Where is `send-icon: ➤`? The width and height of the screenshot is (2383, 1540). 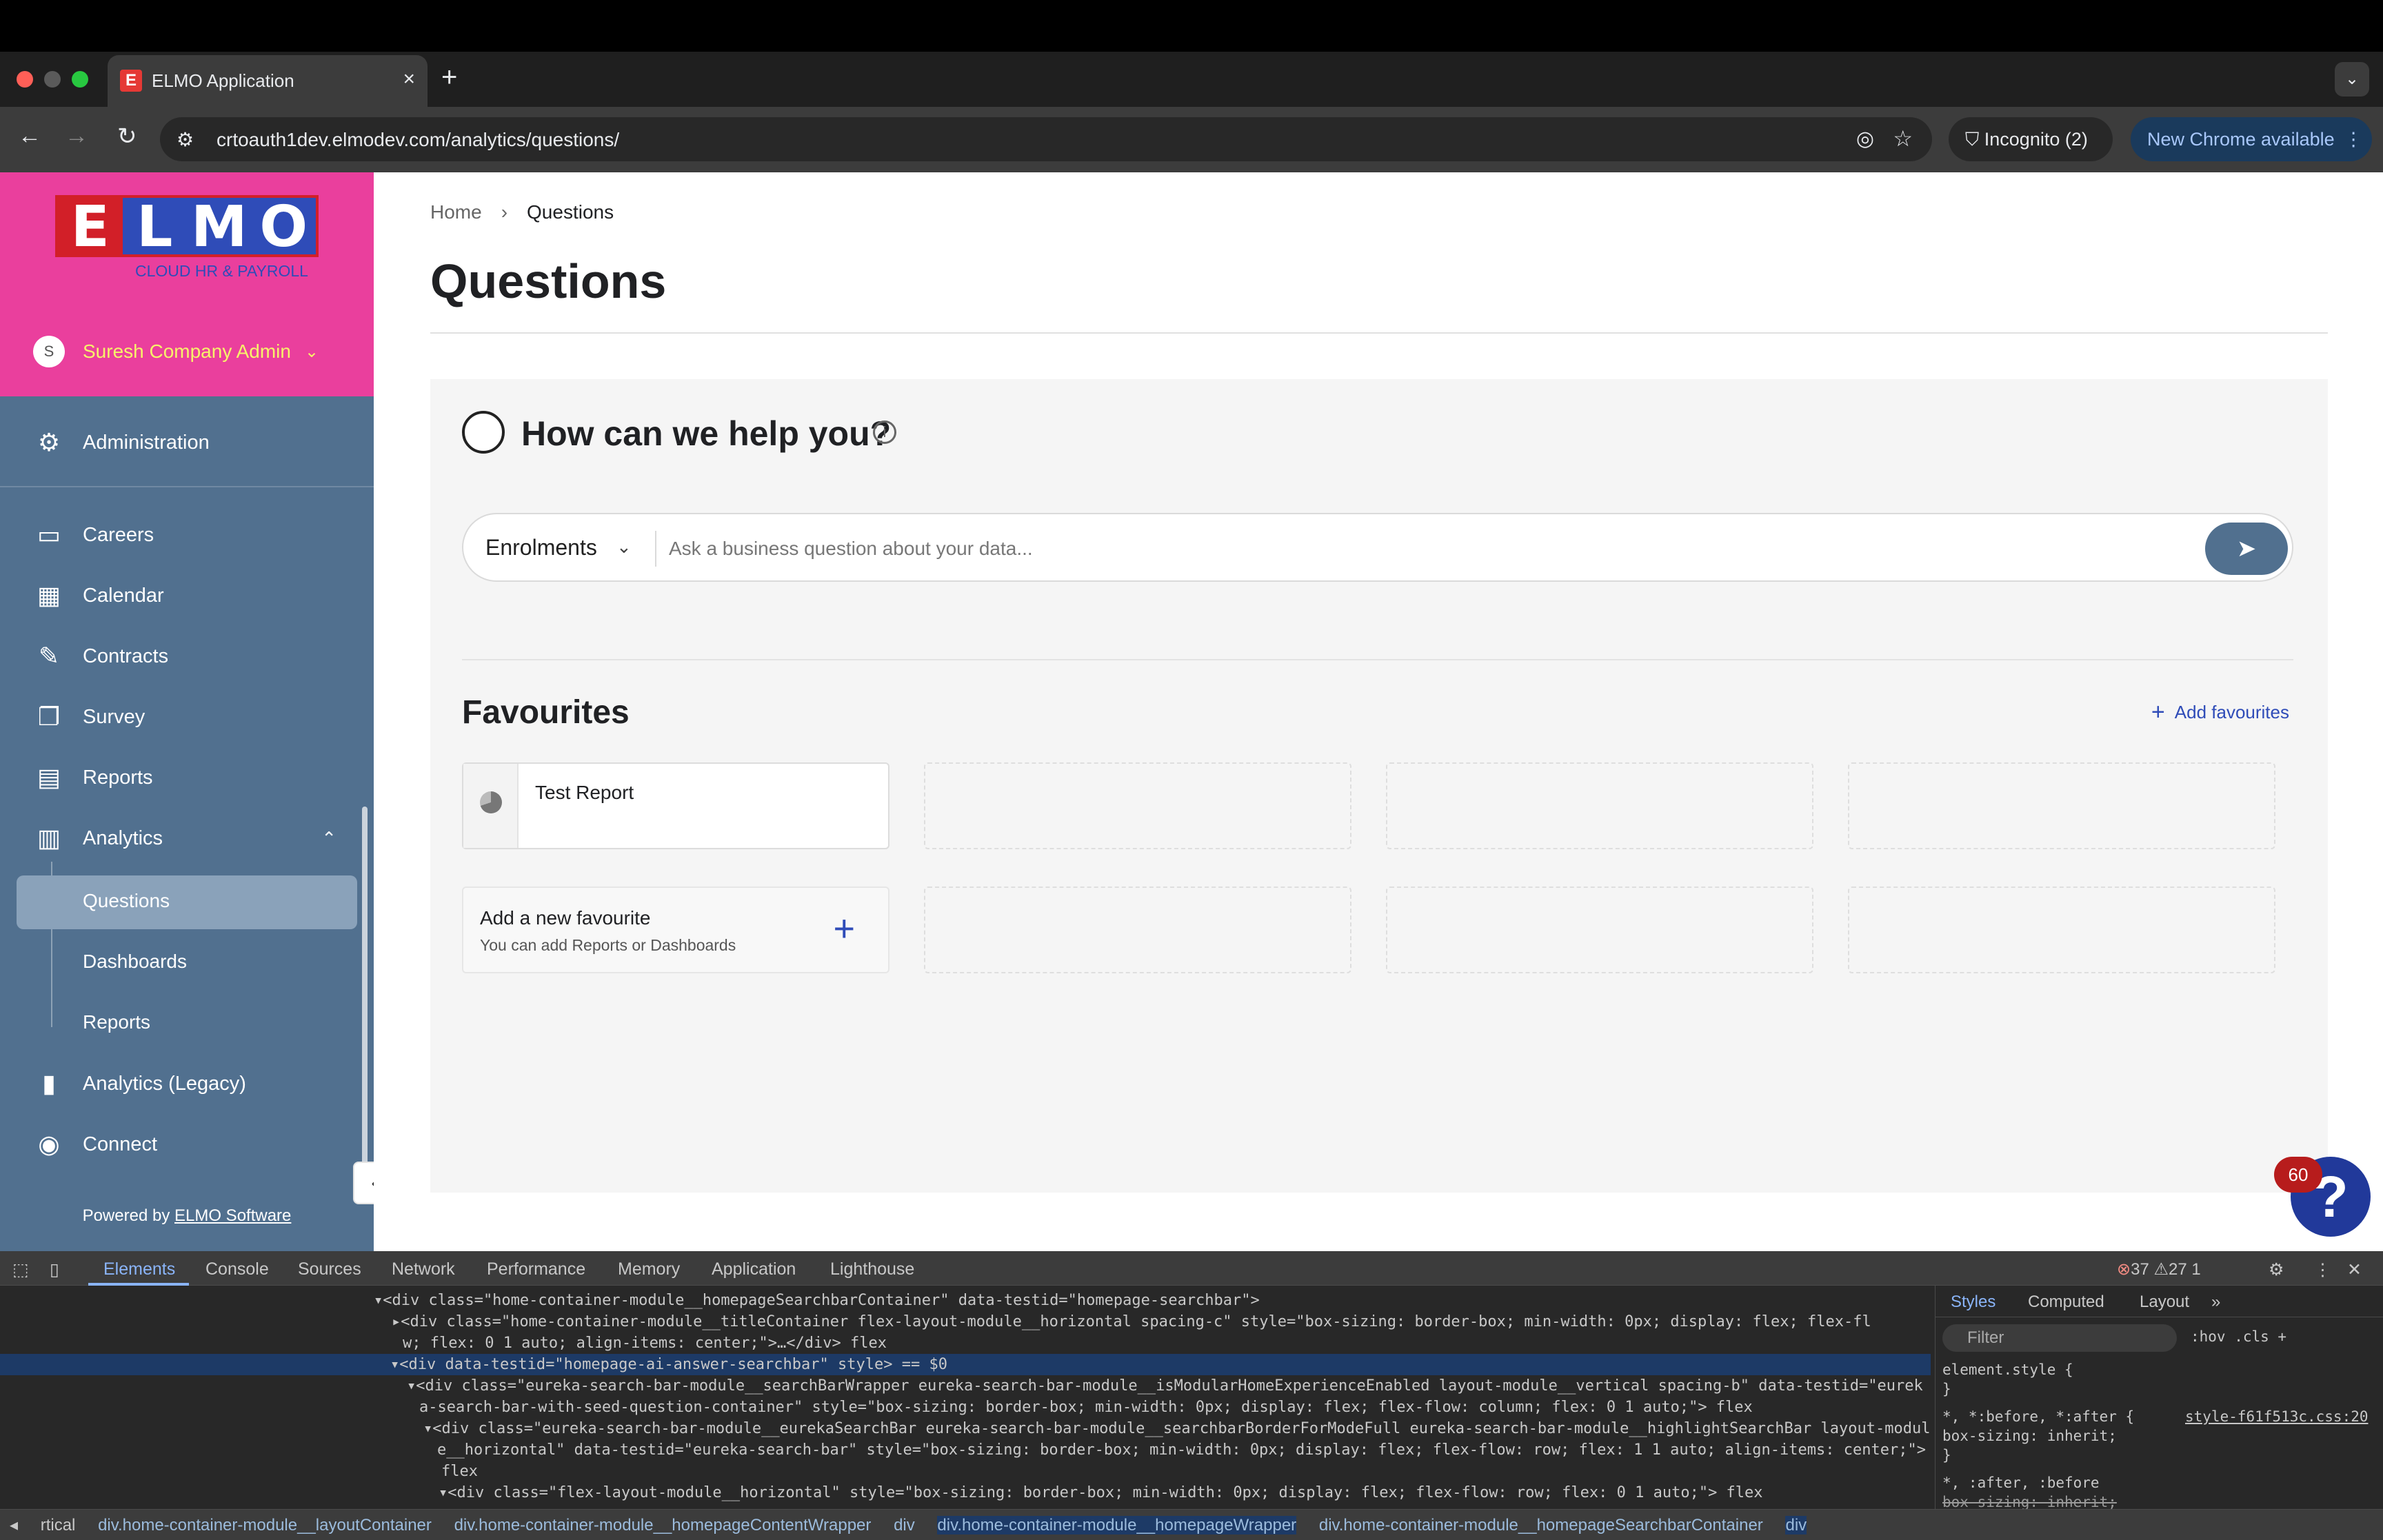
send-icon: ➤ is located at coordinates (2246, 549).